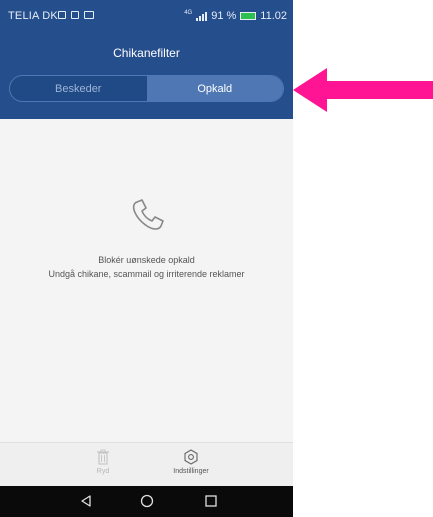  Describe the element at coordinates (103, 471) in the screenshot. I see `clear-label: Ryd` at that location.